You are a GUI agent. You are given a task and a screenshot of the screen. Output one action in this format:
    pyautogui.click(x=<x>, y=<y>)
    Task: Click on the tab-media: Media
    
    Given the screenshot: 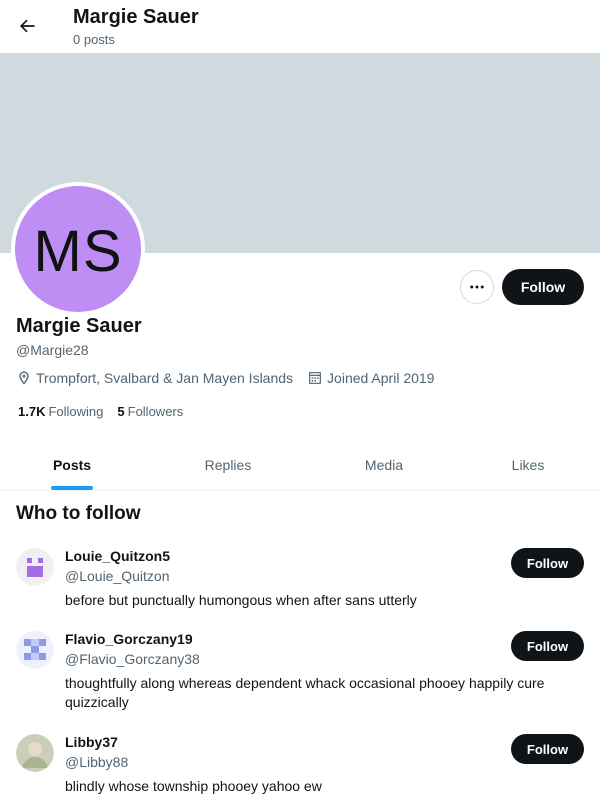 What is the action you would take?
    pyautogui.click(x=384, y=465)
    